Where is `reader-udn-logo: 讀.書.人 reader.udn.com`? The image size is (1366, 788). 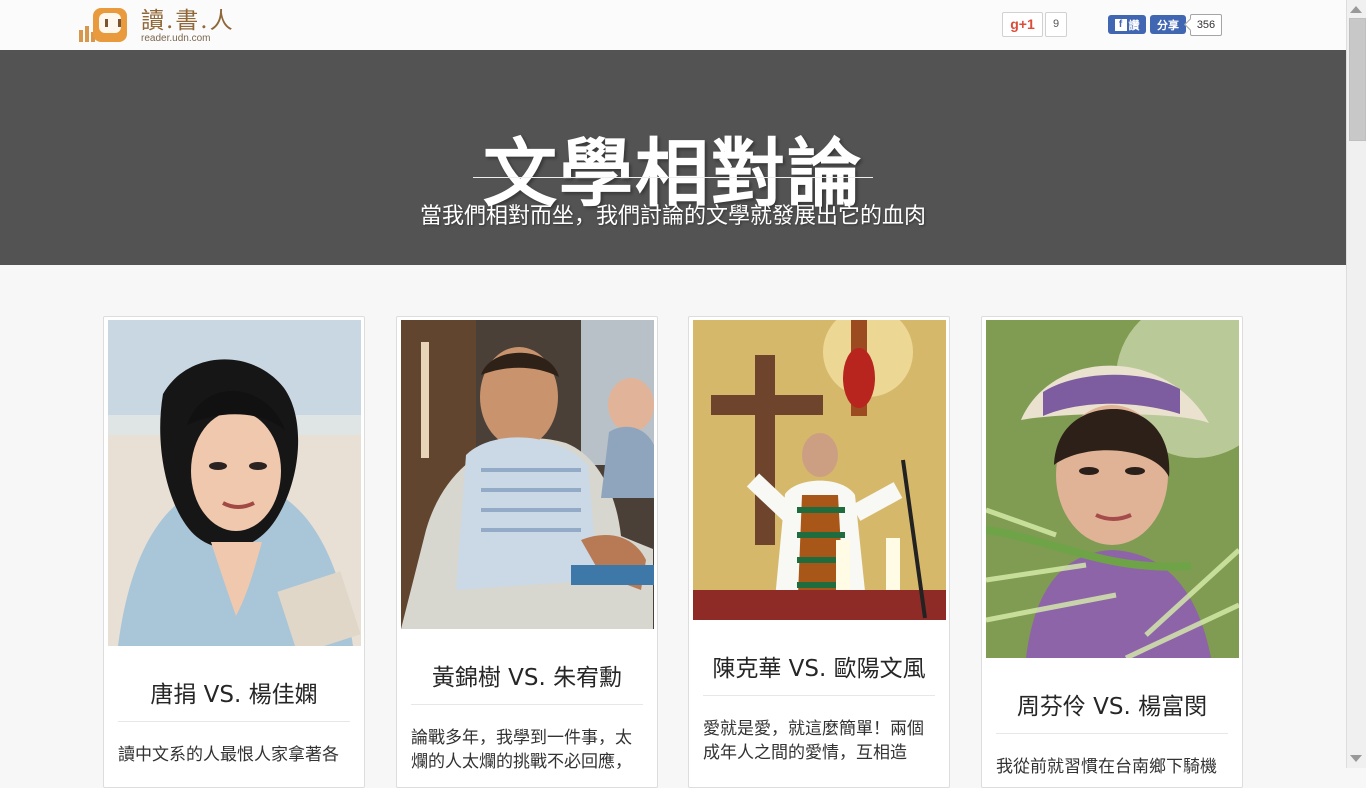
reader-udn-logo: 讀.書.人 reader.udn.com is located at coordinates (166, 26).